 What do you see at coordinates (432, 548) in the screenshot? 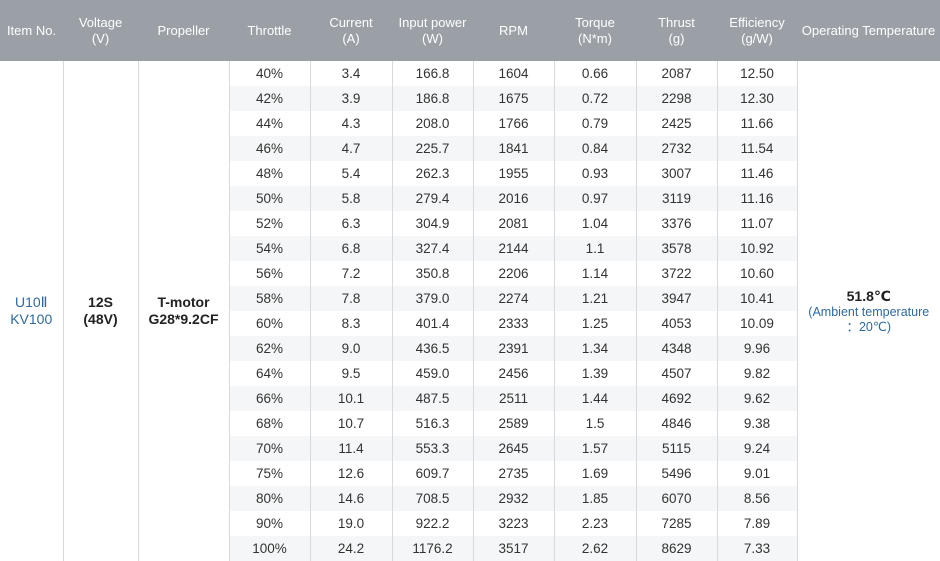
I see `input-power-cell: 1176.2` at bounding box center [432, 548].